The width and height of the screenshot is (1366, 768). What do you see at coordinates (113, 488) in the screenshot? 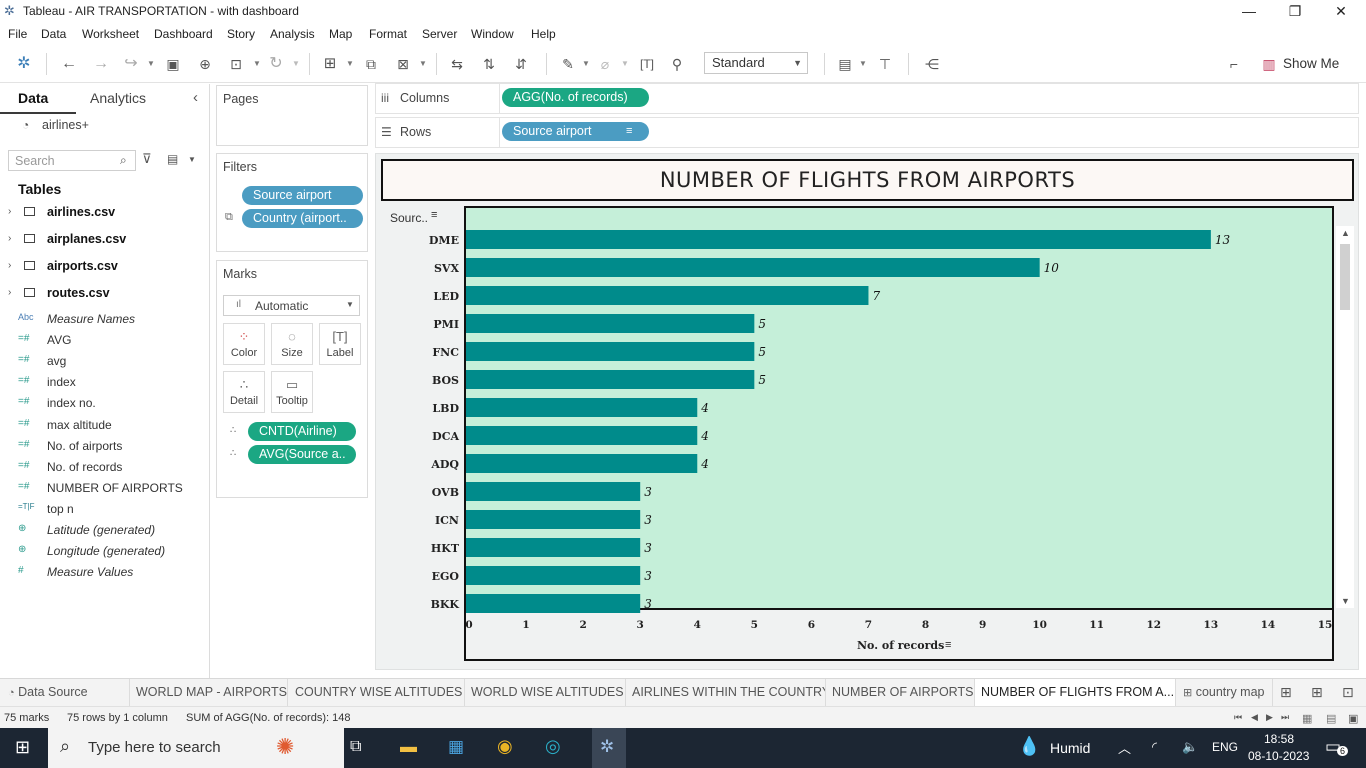
I see `field-item: =# NUMBER OF AIRPORTS` at bounding box center [113, 488].